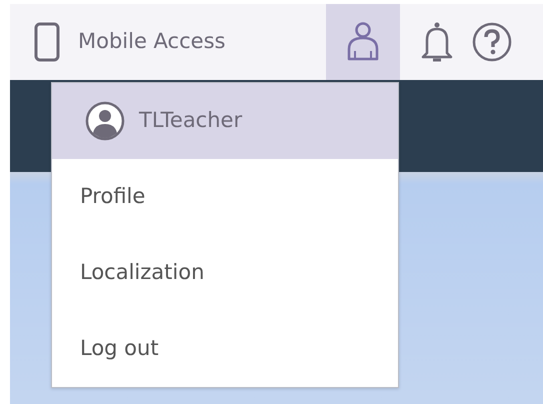 The height and width of the screenshot is (404, 543). I want to click on menu-item: Localization, so click(225, 273).